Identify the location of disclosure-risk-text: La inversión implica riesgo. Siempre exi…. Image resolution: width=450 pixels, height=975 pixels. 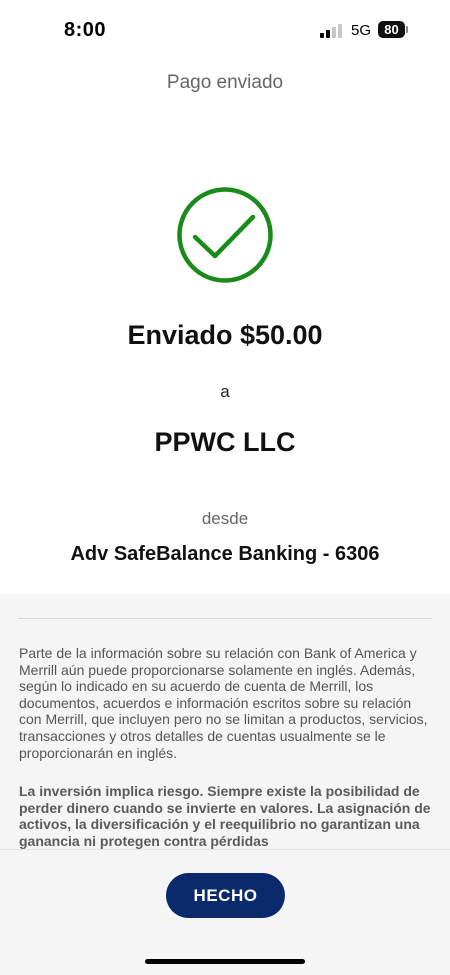
(225, 816).